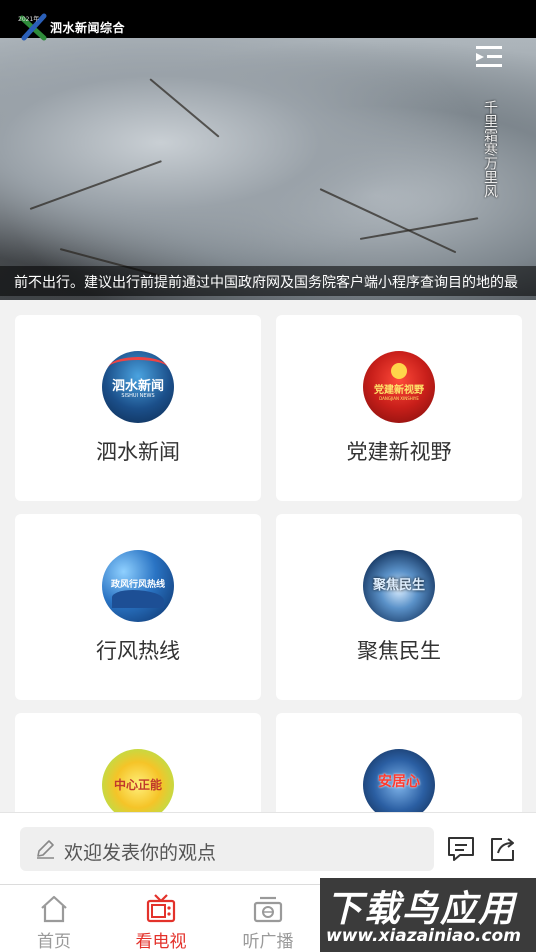 Image resolution: width=536 pixels, height=952 pixels. Describe the element at coordinates (161, 908) in the screenshot. I see `tv-icon` at that location.